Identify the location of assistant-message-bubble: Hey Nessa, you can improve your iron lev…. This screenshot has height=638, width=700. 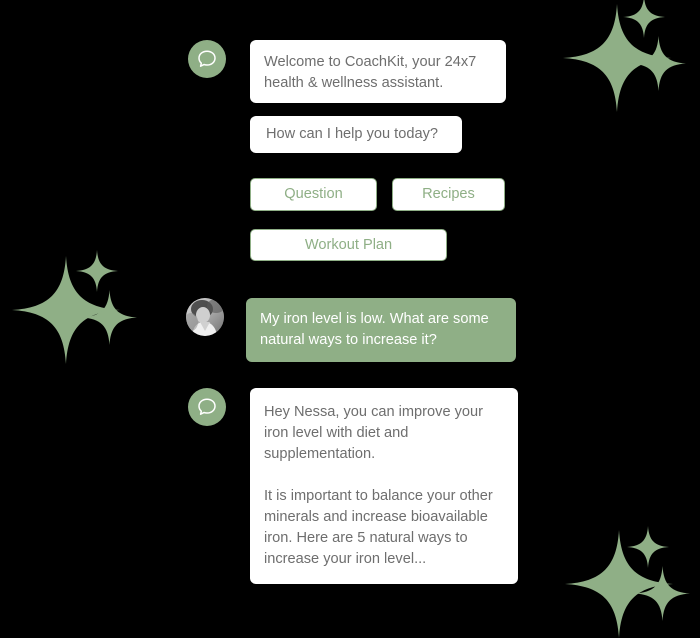
(384, 486).